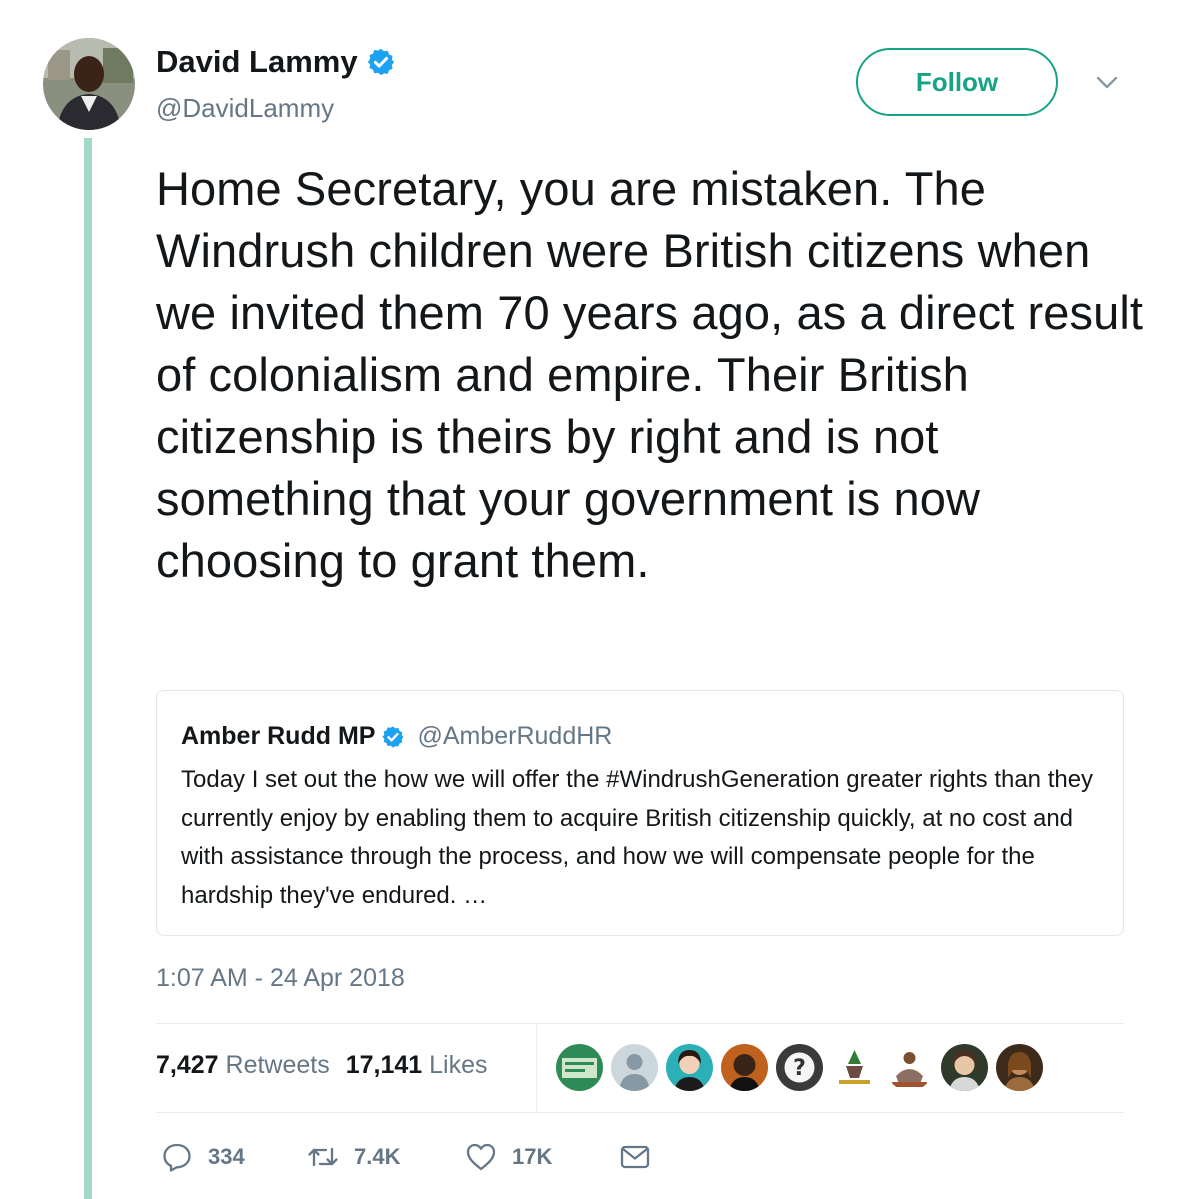 The height and width of the screenshot is (1199, 1189). I want to click on thread-line, so click(88, 668).